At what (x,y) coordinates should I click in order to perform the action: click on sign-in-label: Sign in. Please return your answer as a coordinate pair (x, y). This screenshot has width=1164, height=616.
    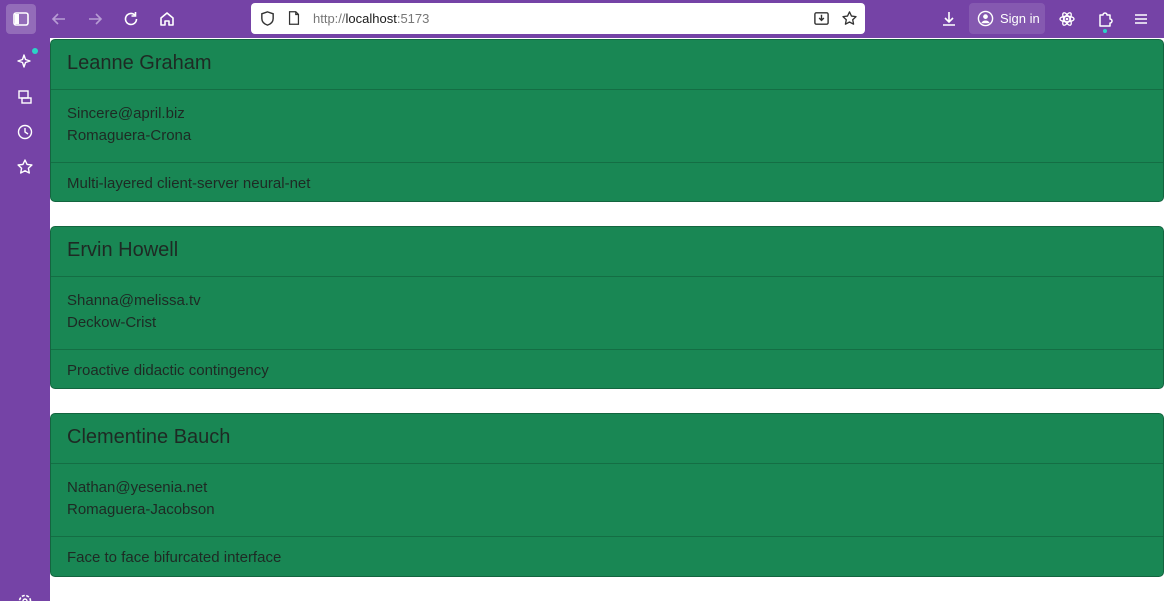
    Looking at the image, I should click on (1020, 18).